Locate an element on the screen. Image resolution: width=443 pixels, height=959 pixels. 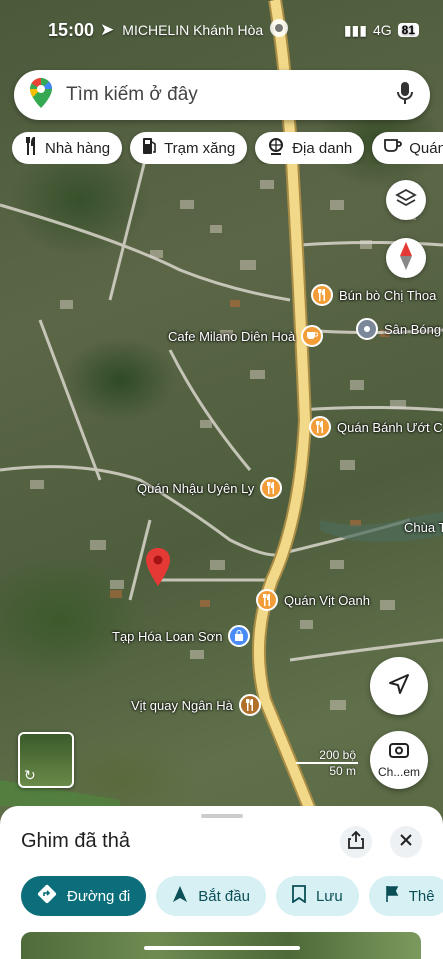
chip-gas-stations: Trạm xăng is located at coordinates (189, 148).